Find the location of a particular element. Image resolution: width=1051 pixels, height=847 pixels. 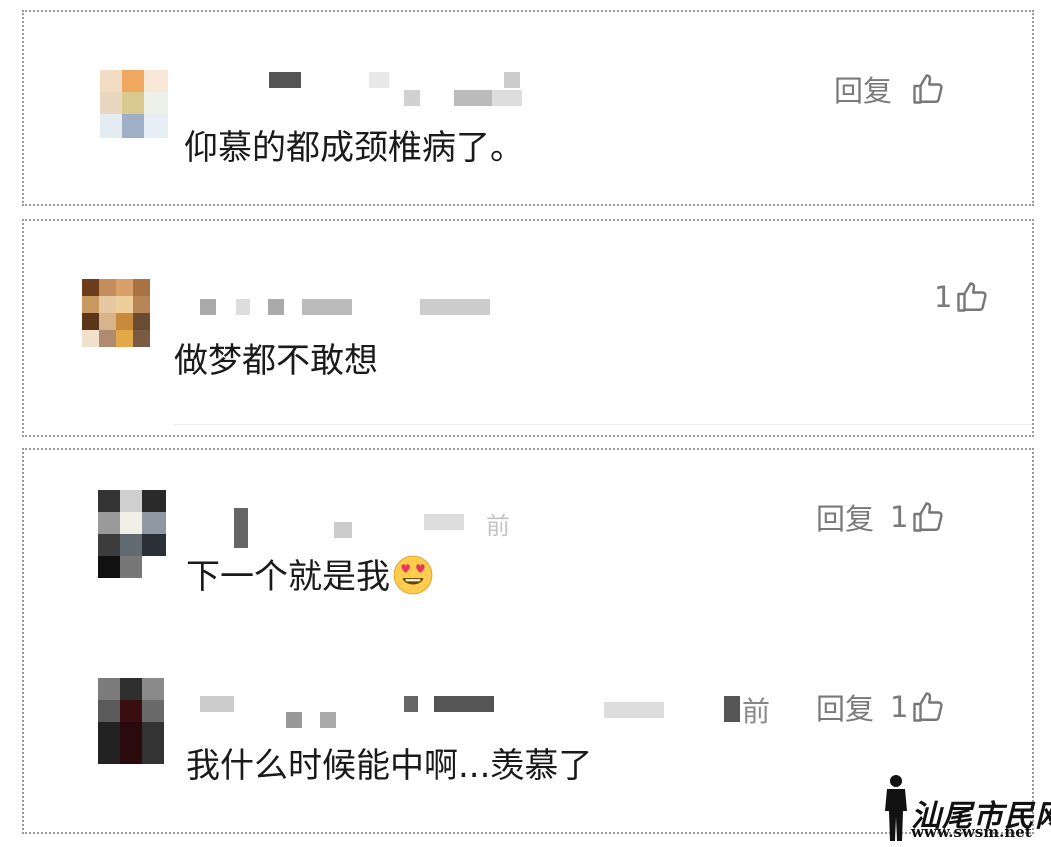

watermark: 汕尾市民网 www.swsm.net is located at coordinates (966, 808).